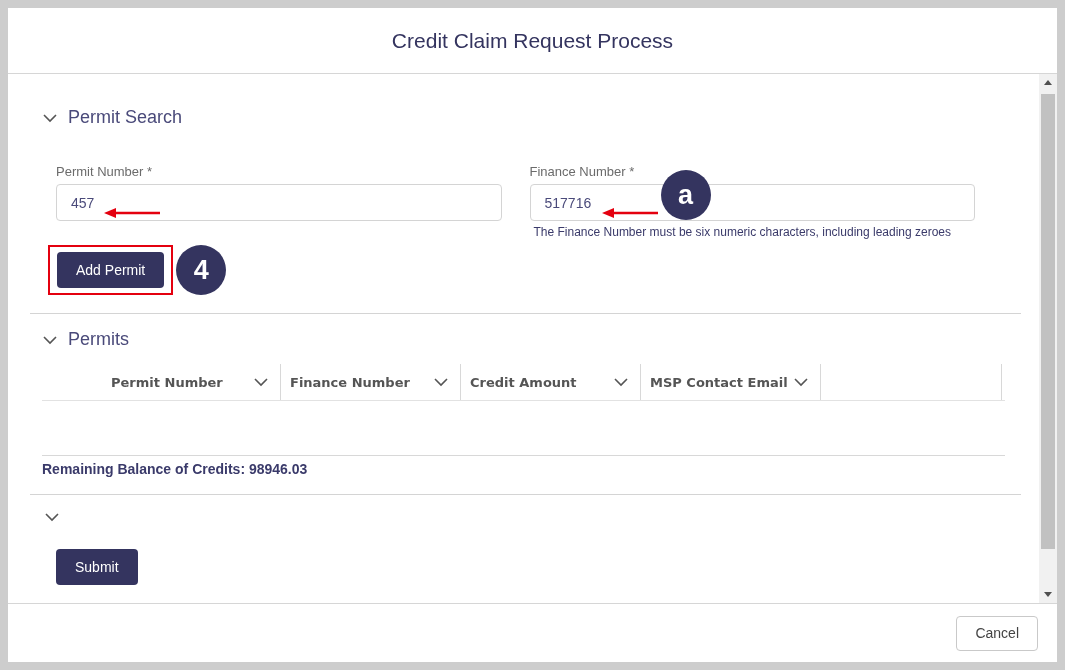 The height and width of the screenshot is (670, 1065). Describe the element at coordinates (111, 270) in the screenshot. I see `add-permit-button: Add Permit` at that location.